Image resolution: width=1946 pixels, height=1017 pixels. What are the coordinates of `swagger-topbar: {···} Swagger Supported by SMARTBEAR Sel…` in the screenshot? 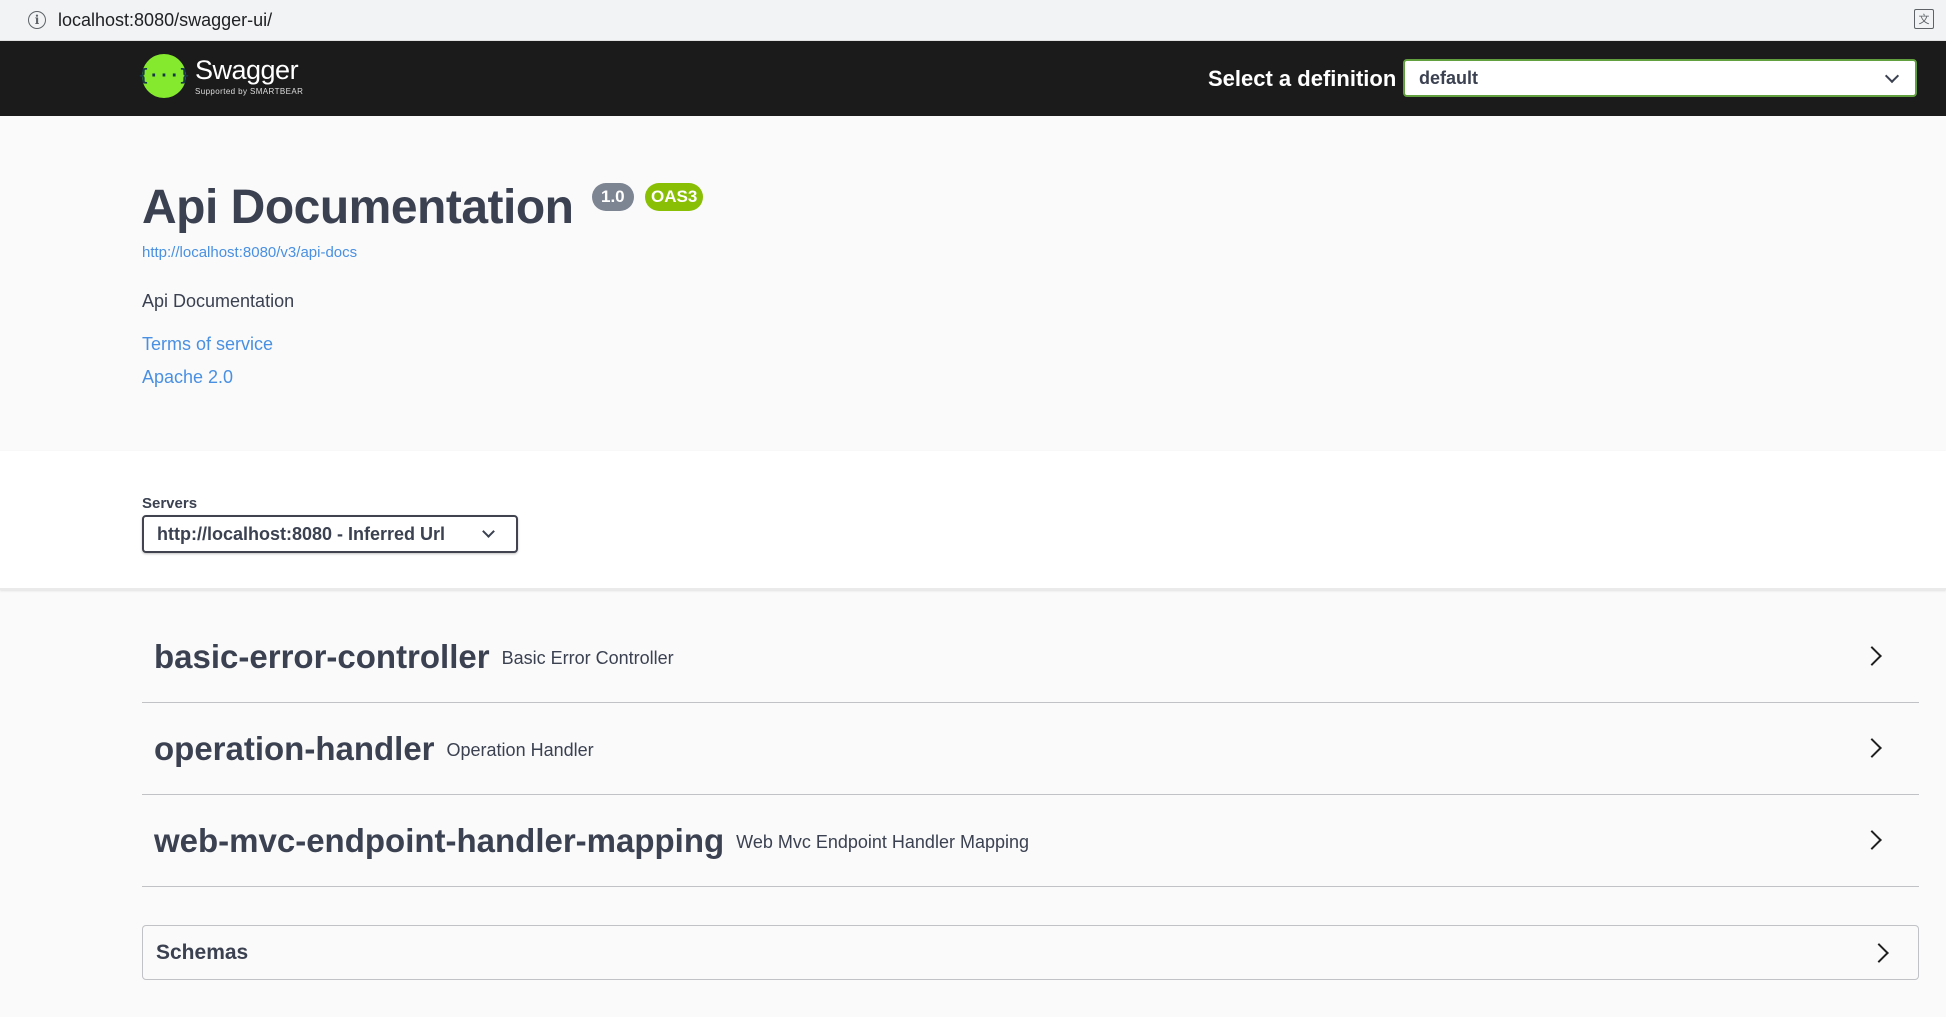 It's located at (973, 78).